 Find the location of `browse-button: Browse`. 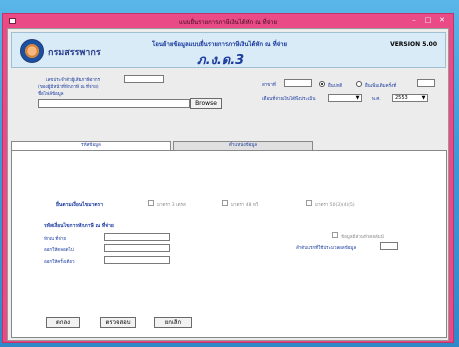

browse-button: Browse is located at coordinates (206, 103).